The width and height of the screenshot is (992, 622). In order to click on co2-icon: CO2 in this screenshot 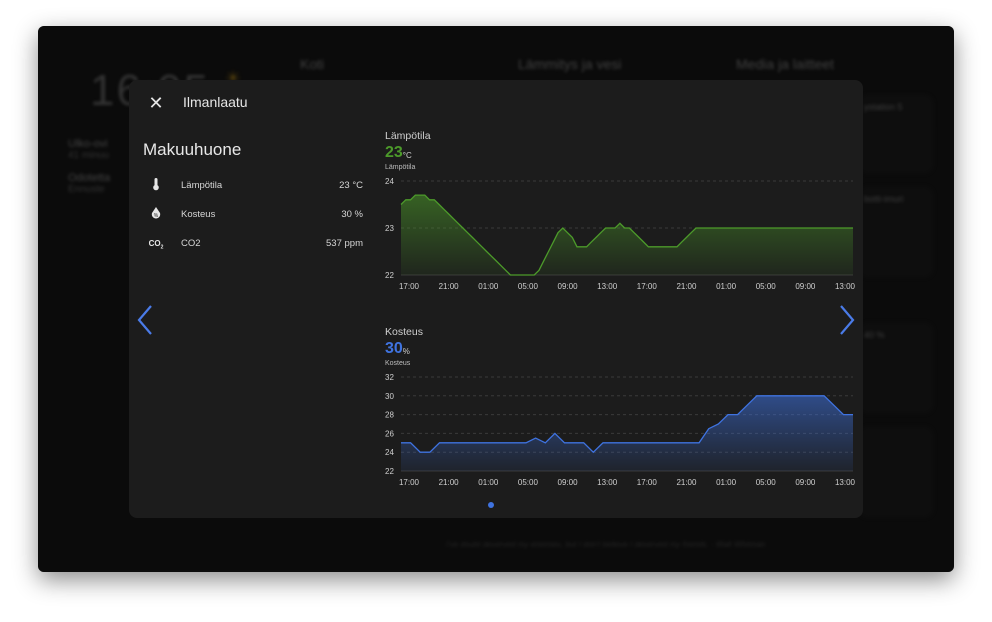, I will do `click(156, 245)`.